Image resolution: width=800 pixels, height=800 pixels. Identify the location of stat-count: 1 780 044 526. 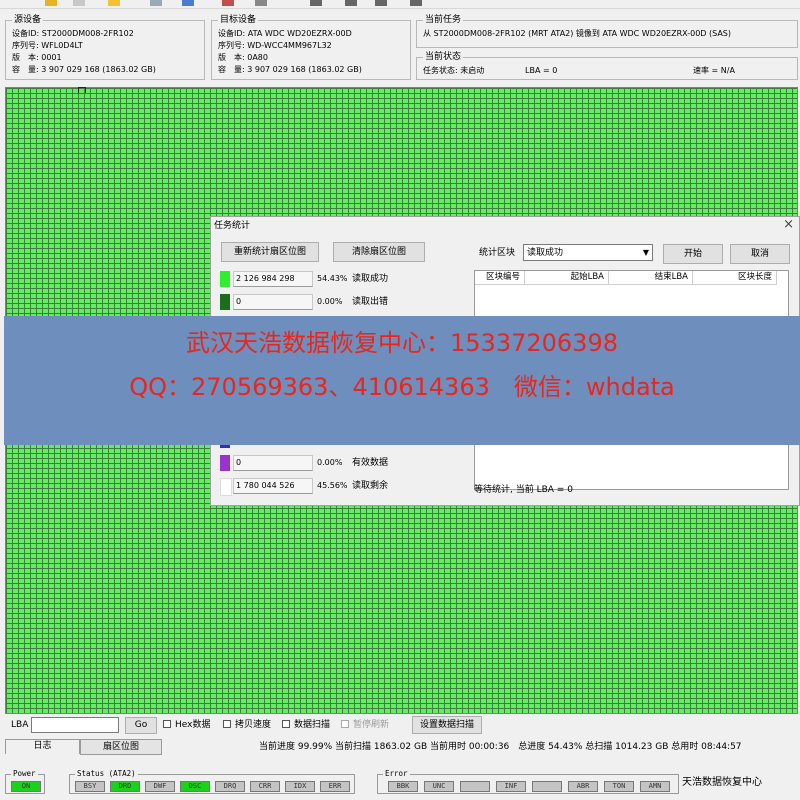
(273, 486).